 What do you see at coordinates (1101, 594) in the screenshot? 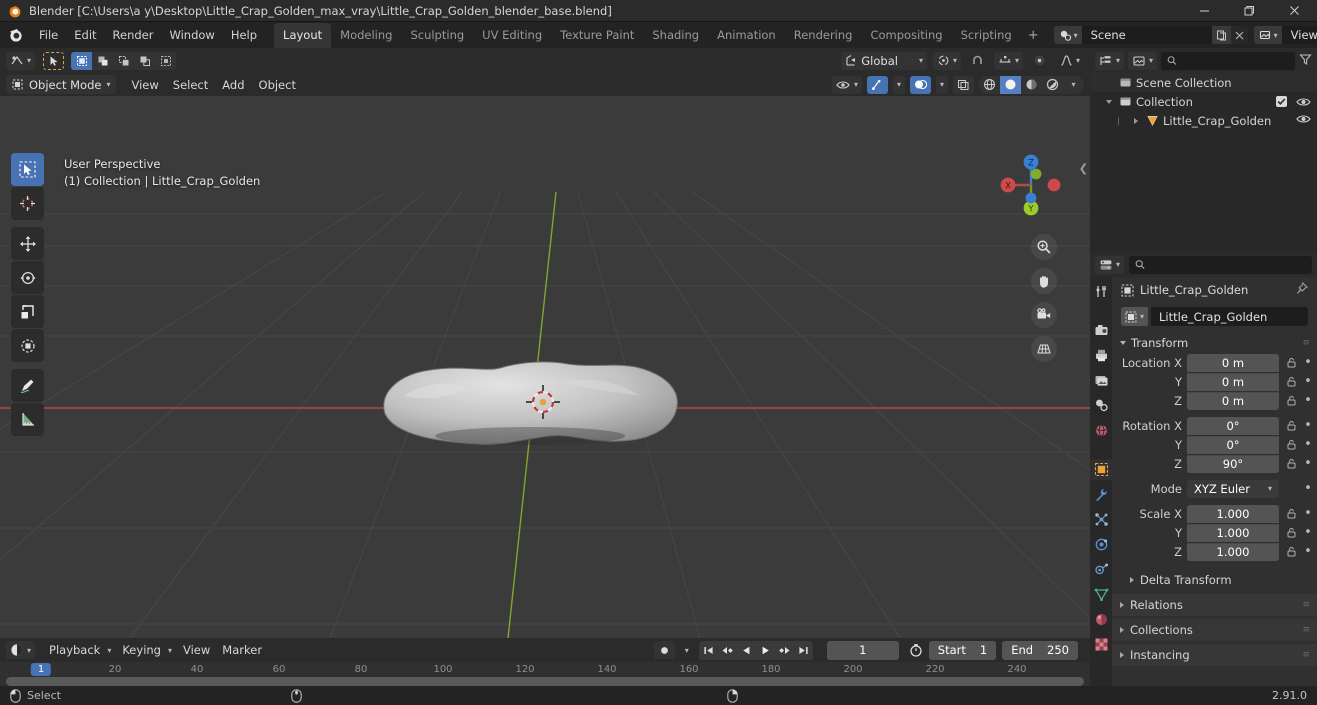
I see `data-tab` at bounding box center [1101, 594].